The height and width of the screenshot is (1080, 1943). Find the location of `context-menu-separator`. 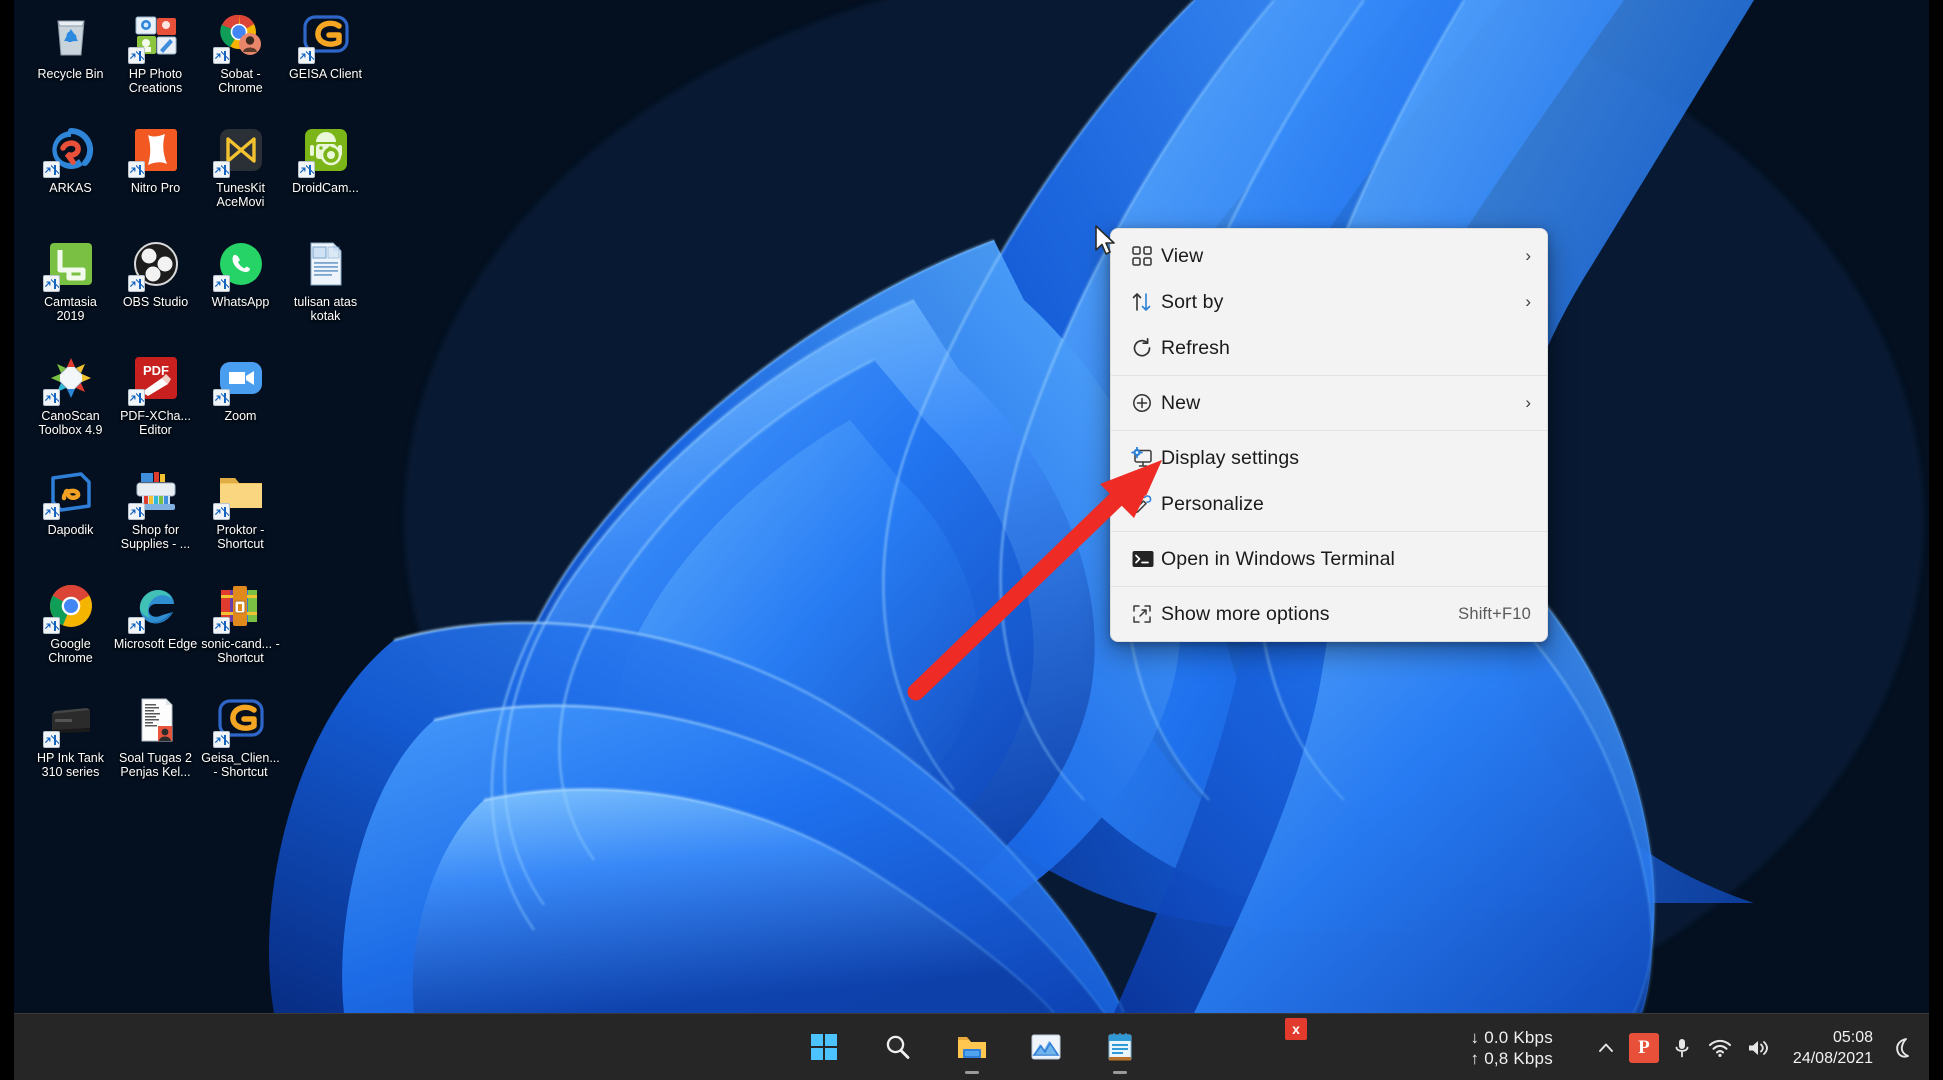

context-menu-separator is located at coordinates (1329, 531).